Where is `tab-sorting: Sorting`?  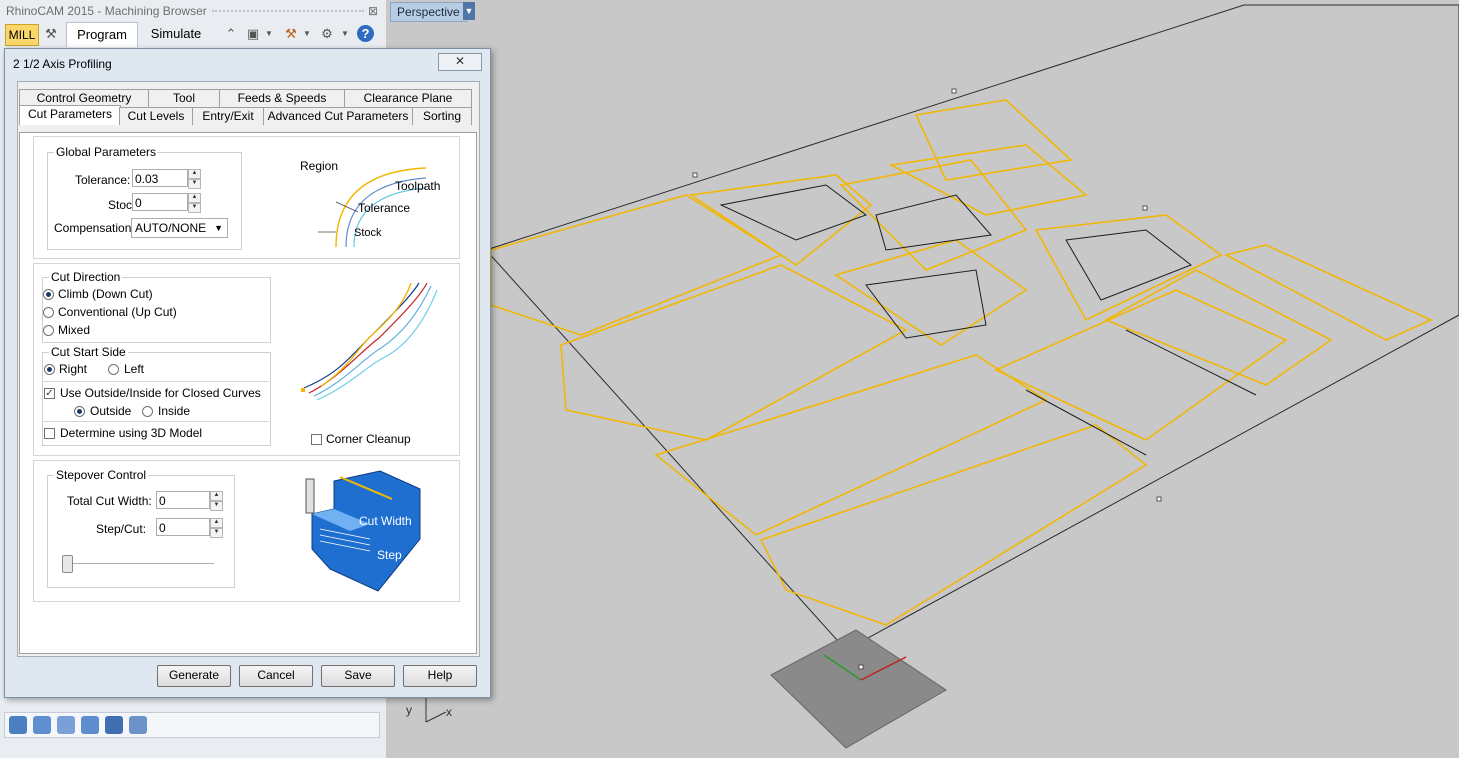
tab-sorting: Sorting is located at coordinates (442, 116).